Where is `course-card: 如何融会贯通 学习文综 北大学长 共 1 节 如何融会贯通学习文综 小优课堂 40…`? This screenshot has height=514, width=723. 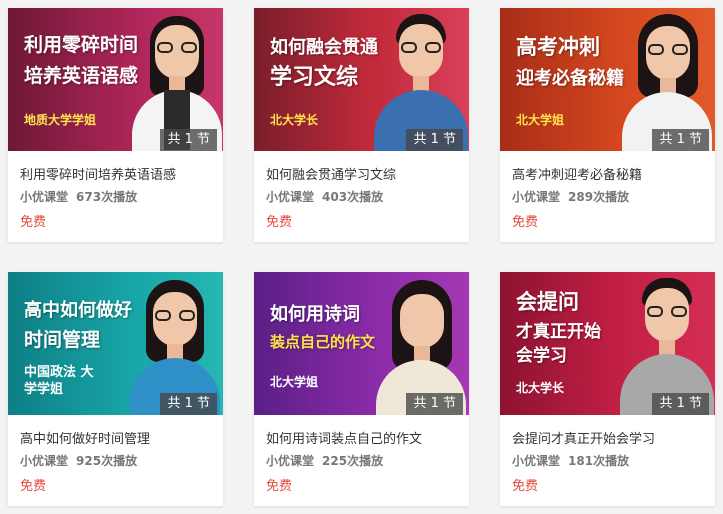
course-card: 如何融会贯通 学习文综 北大学长 共 1 节 如何融会贯通学习文综 小优课堂 40… is located at coordinates (361, 125).